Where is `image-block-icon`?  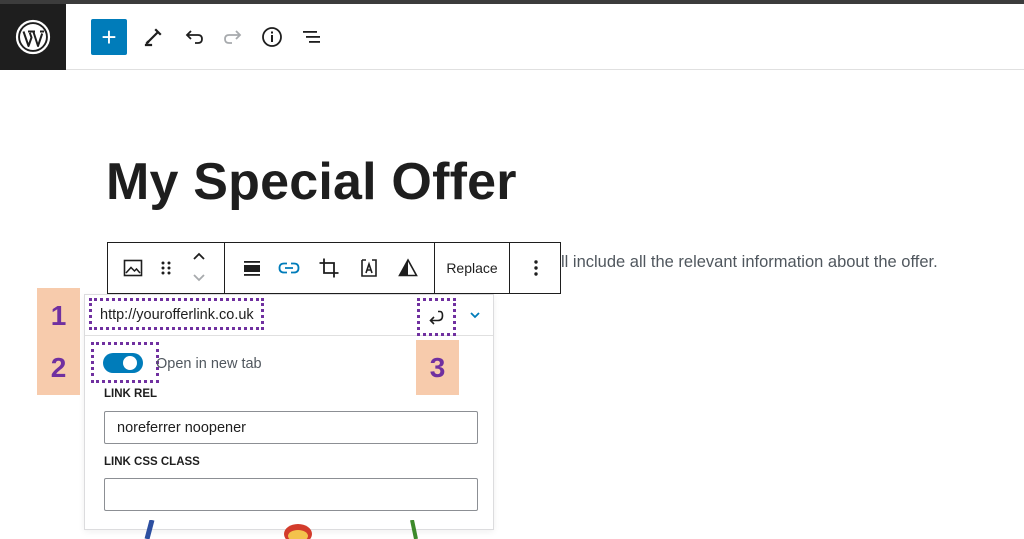
image-block-icon is located at coordinates (133, 268).